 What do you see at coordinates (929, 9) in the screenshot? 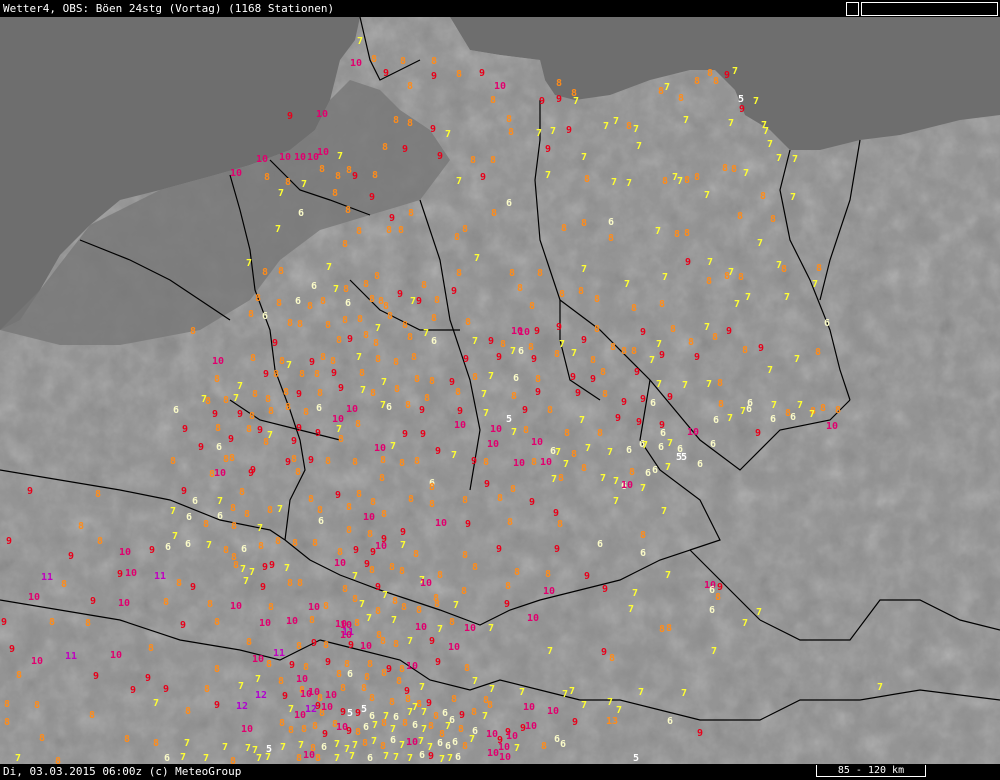
I see `window-control-button` at bounding box center [929, 9].